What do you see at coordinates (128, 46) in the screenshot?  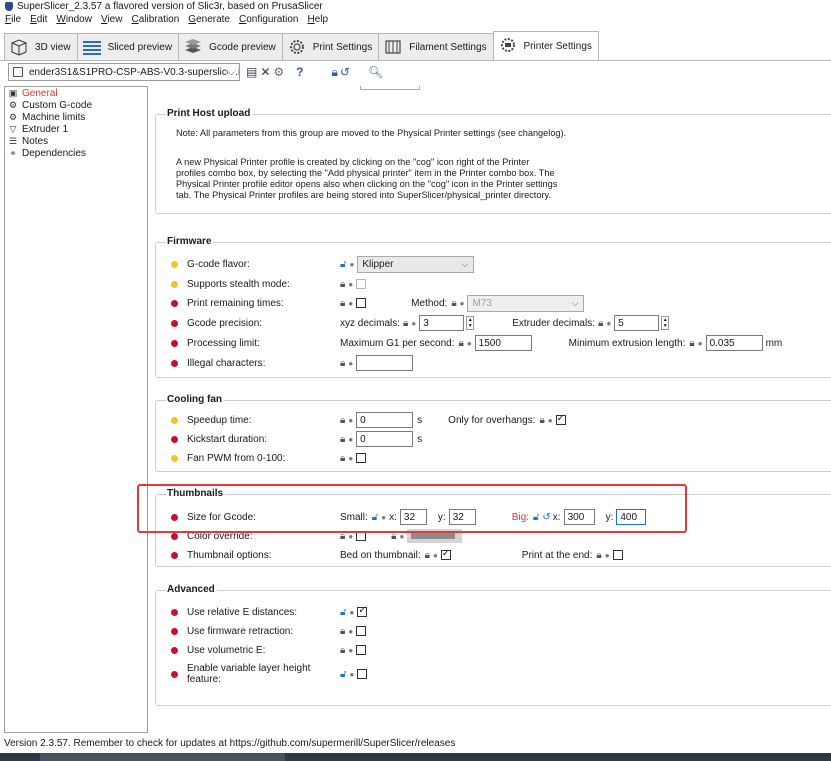 I see `tab-sliced-preview: Sliced preview` at bounding box center [128, 46].